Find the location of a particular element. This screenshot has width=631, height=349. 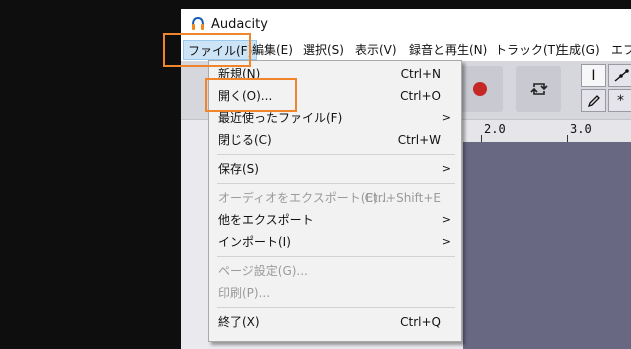

menu-transport: 録音と再生(N) is located at coordinates (448, 50).